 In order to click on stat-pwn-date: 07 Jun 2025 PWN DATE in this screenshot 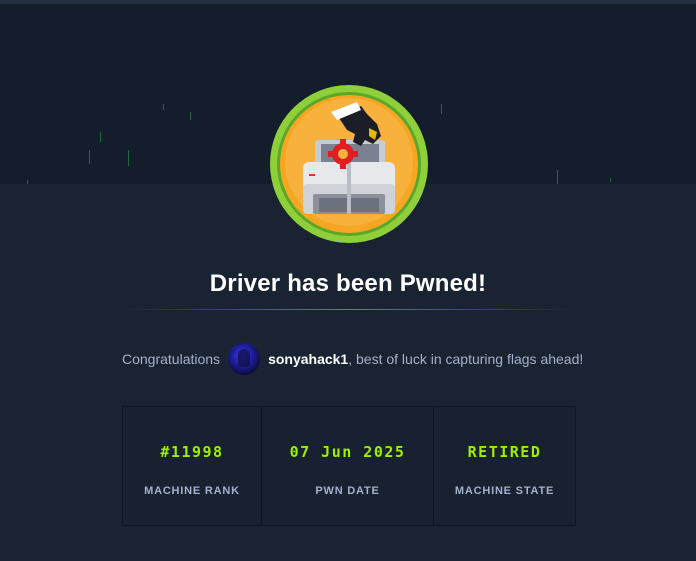, I will do `click(348, 466)`.